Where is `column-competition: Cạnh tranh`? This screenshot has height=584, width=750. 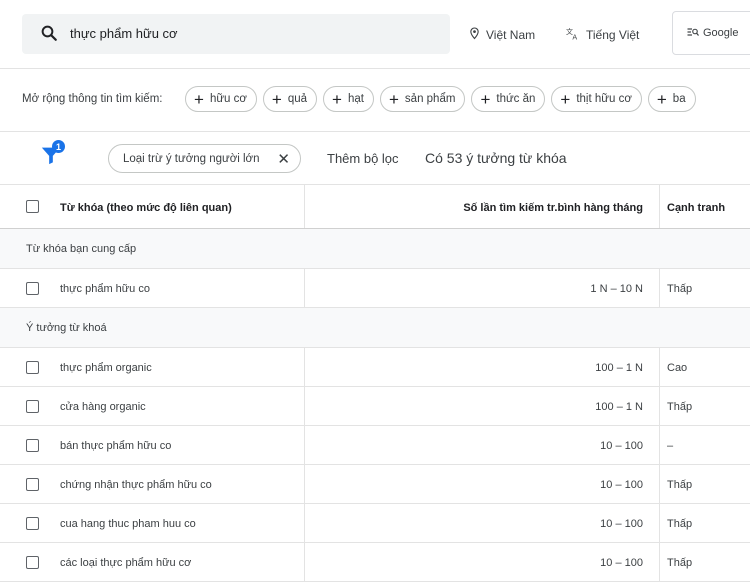
column-competition: Cạnh tranh is located at coordinates (696, 208).